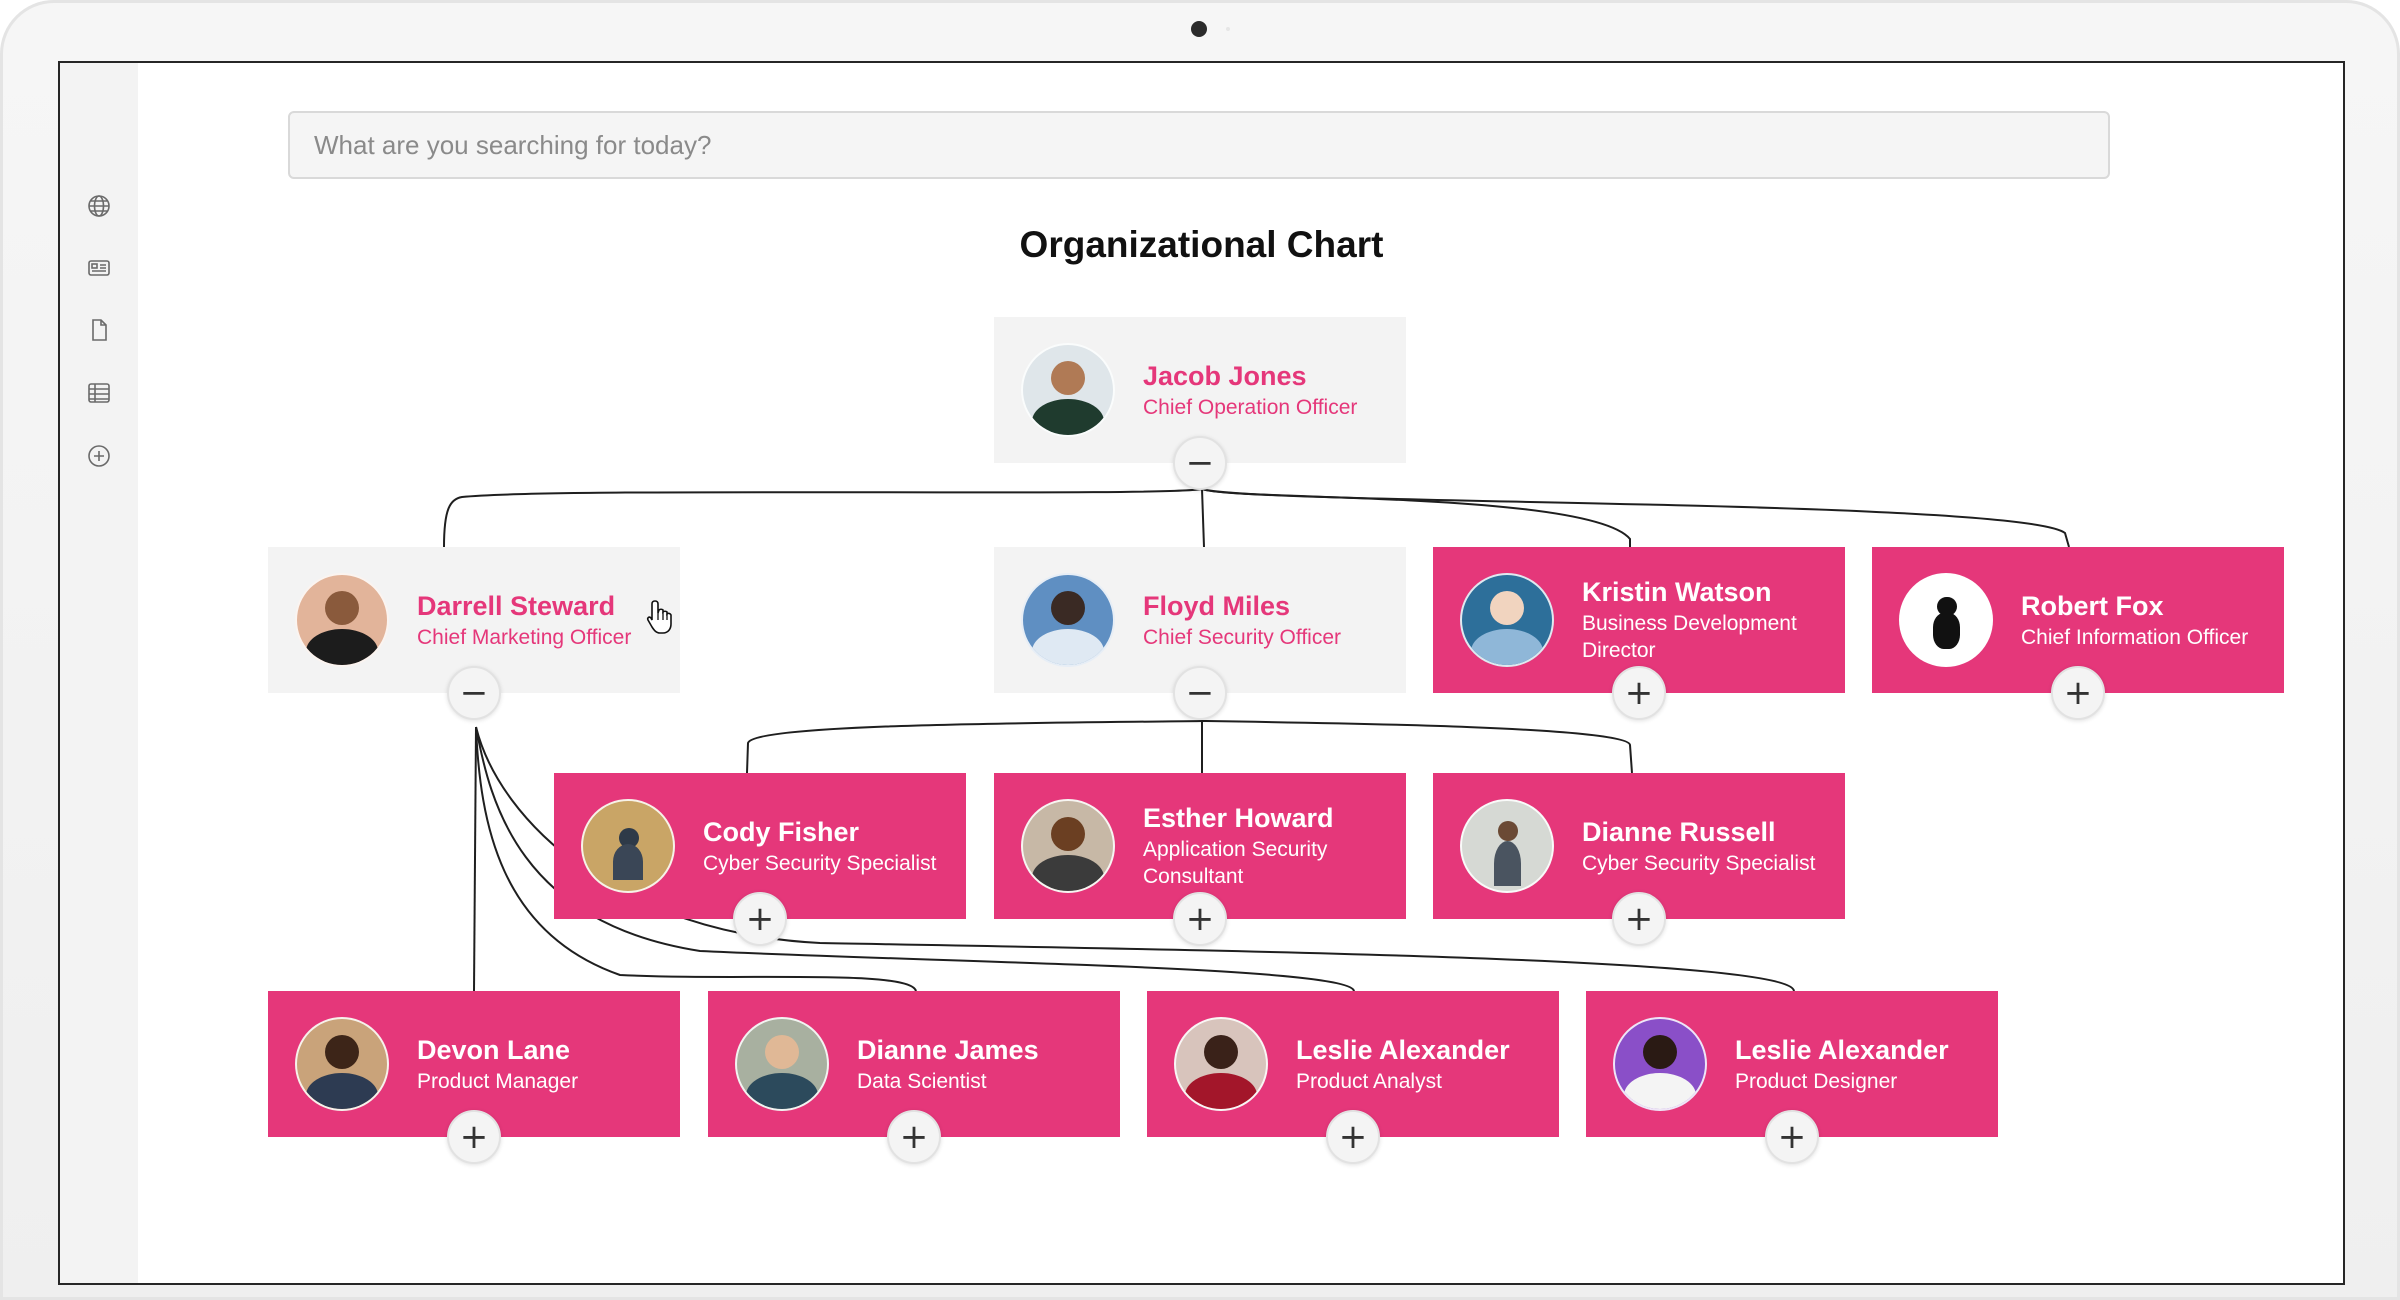  What do you see at coordinates (475, 859) in the screenshot?
I see `connector-darrell-devon` at bounding box center [475, 859].